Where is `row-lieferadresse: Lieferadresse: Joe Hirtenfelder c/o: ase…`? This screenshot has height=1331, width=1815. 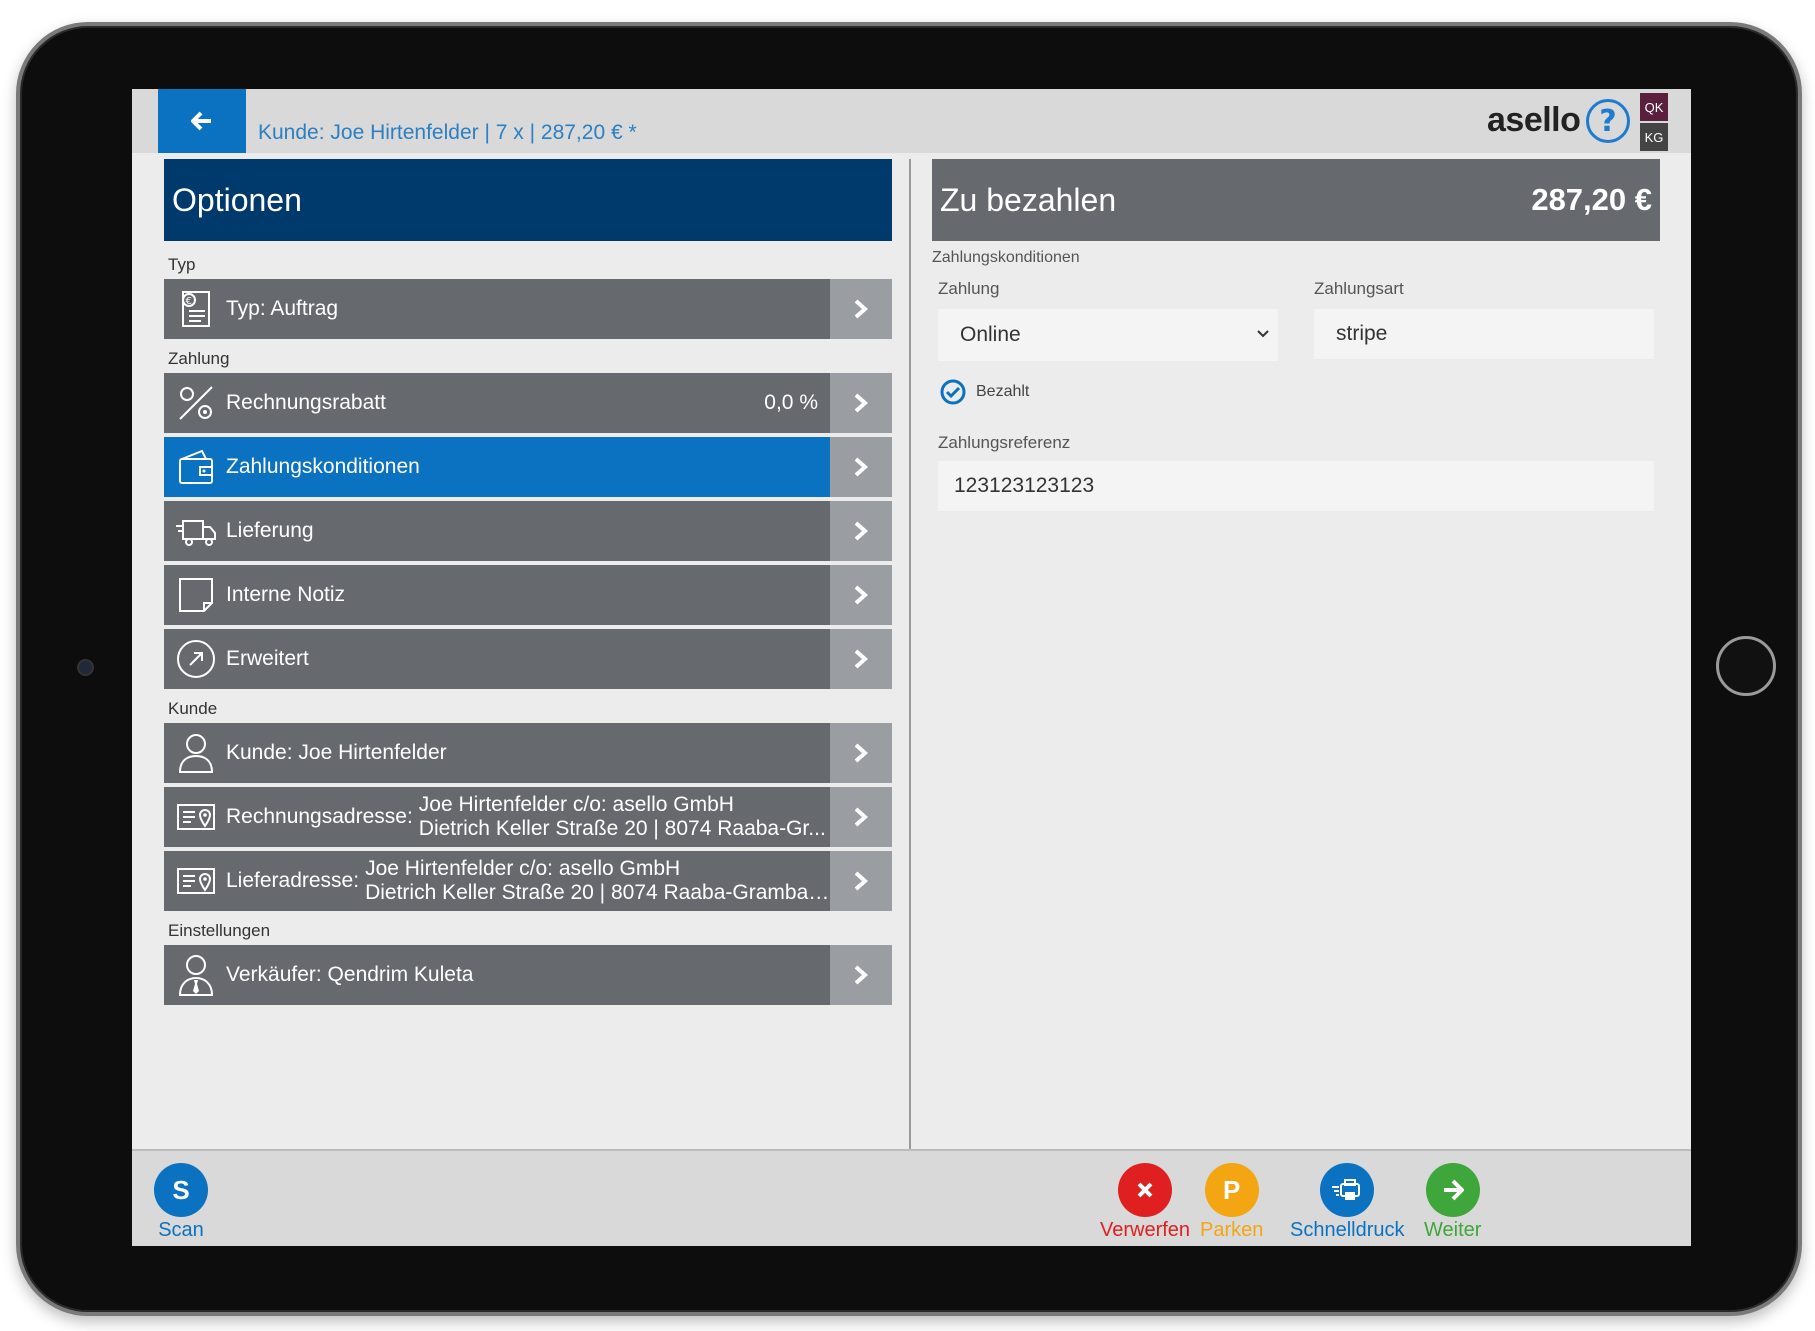 row-lieferadresse: Lieferadresse: Joe Hirtenfelder c/o: ase… is located at coordinates (528, 881).